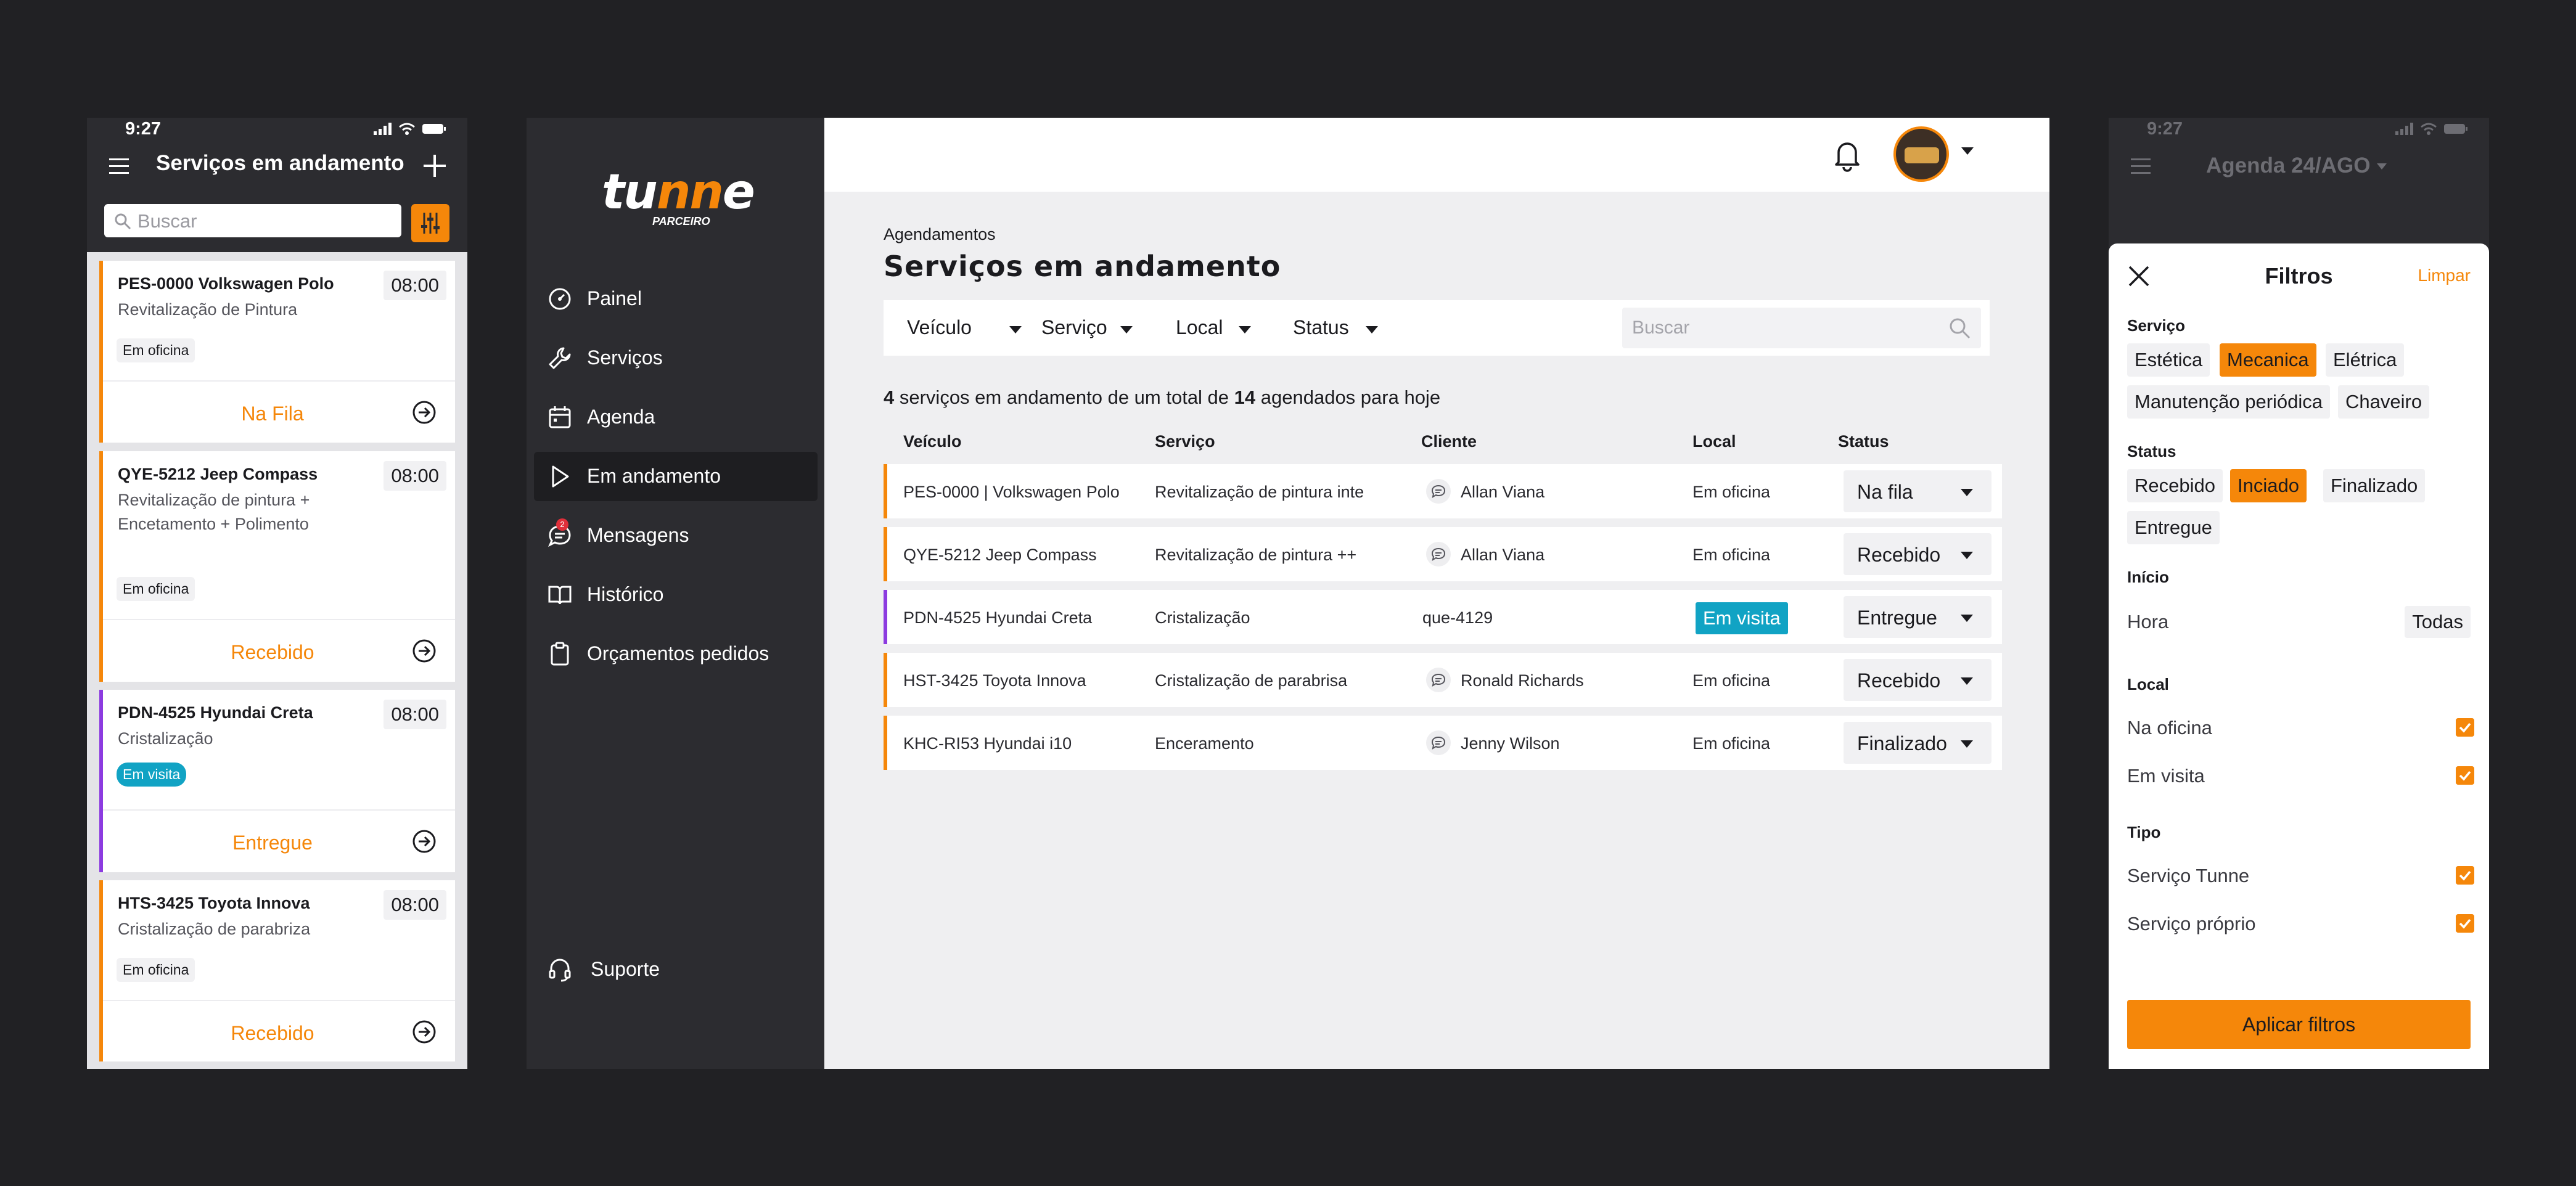 This screenshot has height=1186, width=2576. Describe the element at coordinates (272, 414) in the screenshot. I see `card-status: Na Fila` at that location.